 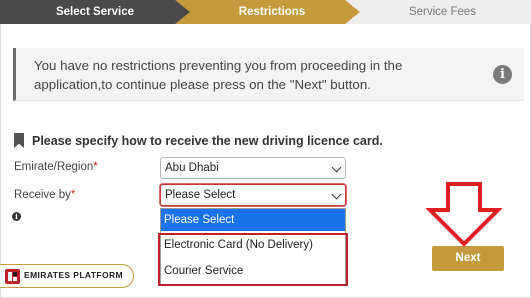 I want to click on receive-by-select-value: Please Select, so click(x=200, y=195).